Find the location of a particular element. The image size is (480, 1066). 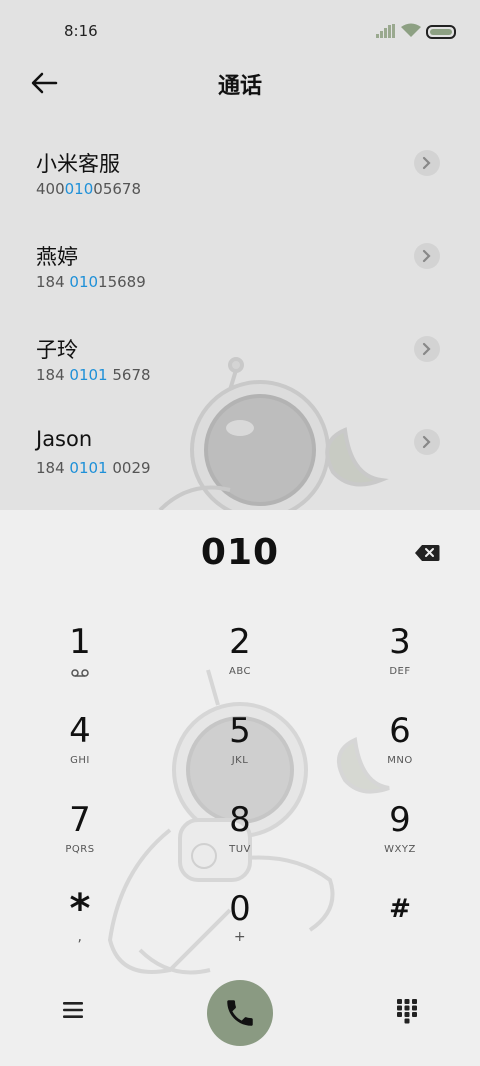

dial-key-2: 2 ABC is located at coordinates (240, 662).